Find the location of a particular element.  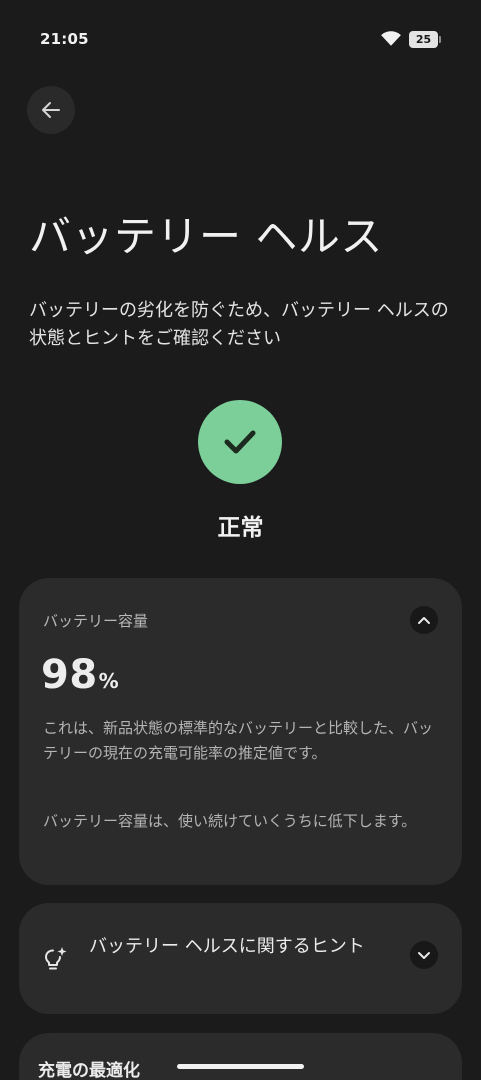

capacity-value: 98% is located at coordinates (80, 675).